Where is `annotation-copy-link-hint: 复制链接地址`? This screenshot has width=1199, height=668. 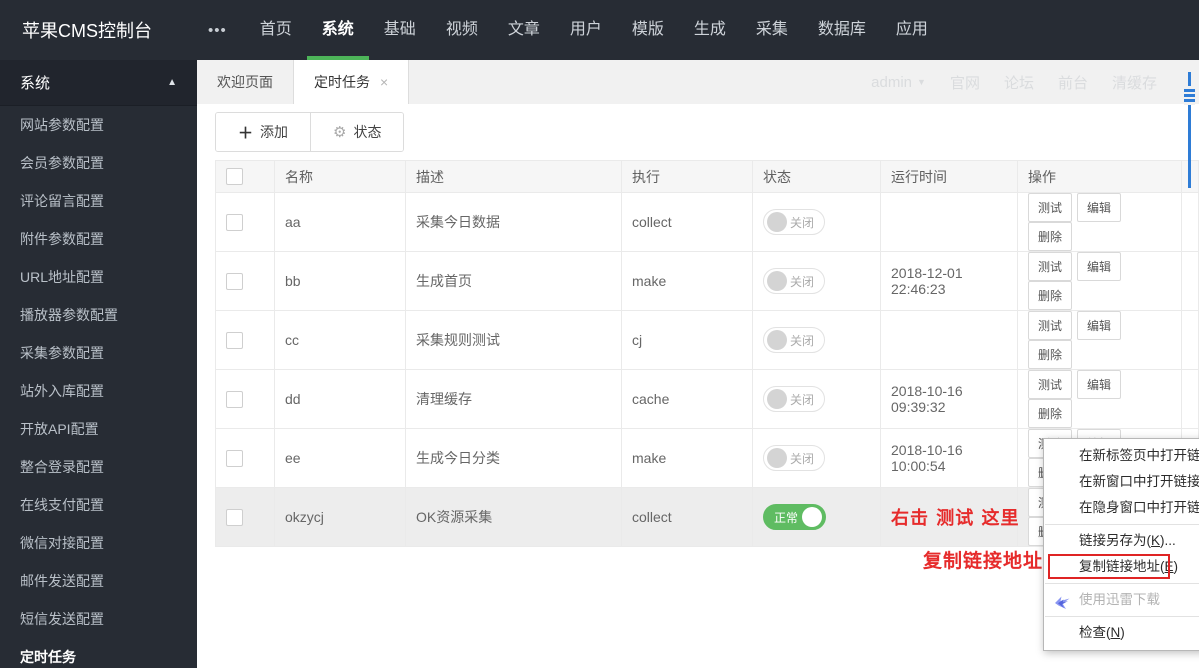
annotation-copy-link-hint: 复制链接地址 is located at coordinates (983, 561).